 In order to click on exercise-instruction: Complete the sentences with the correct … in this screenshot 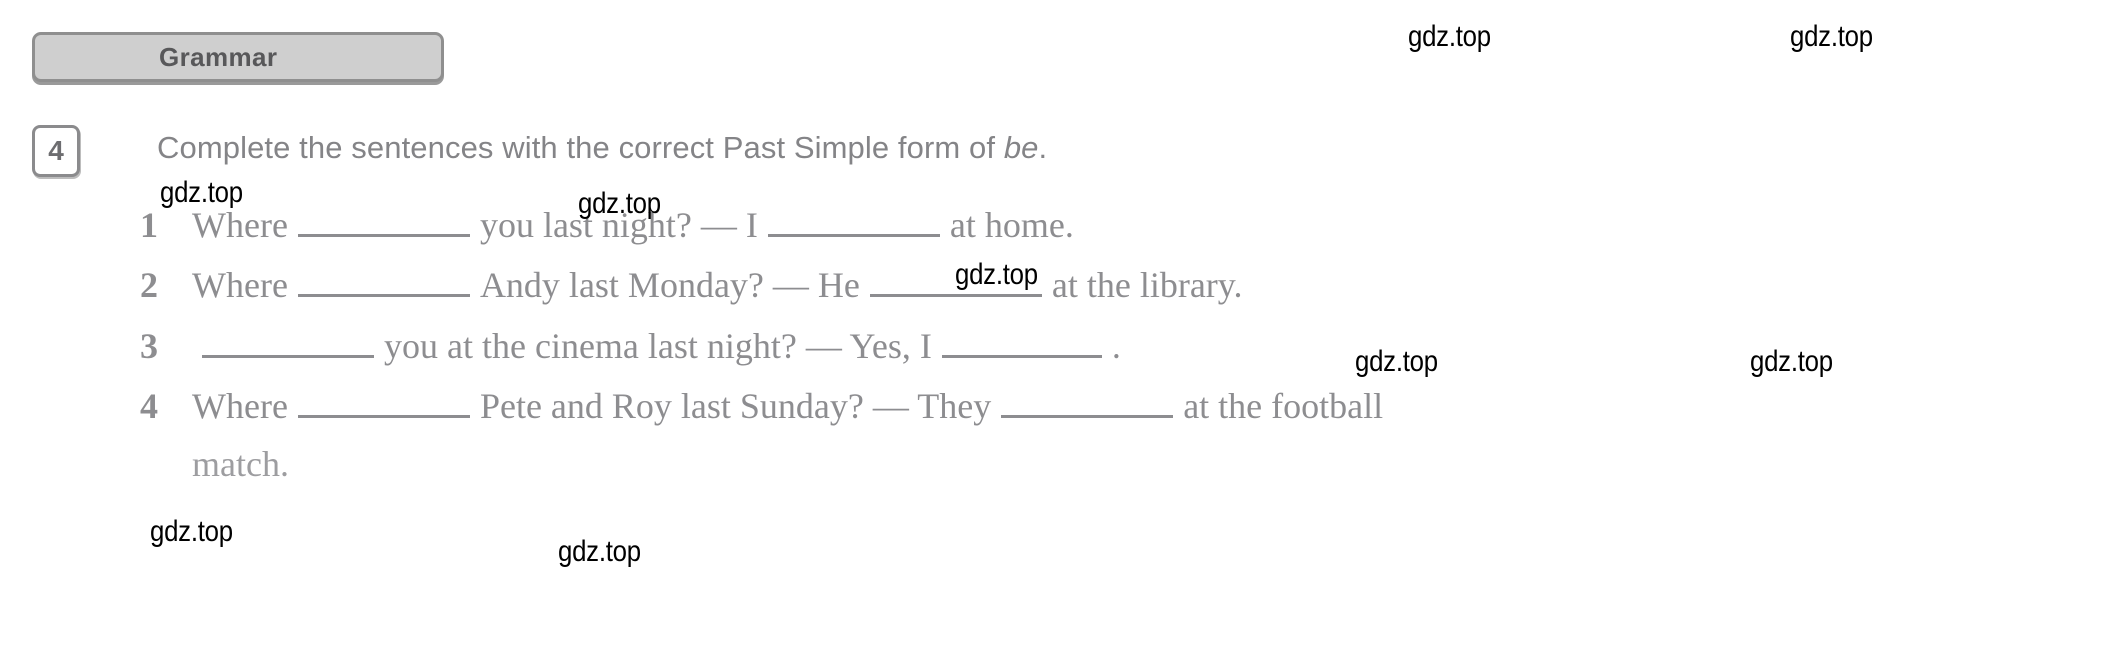, I will do `click(602, 148)`.